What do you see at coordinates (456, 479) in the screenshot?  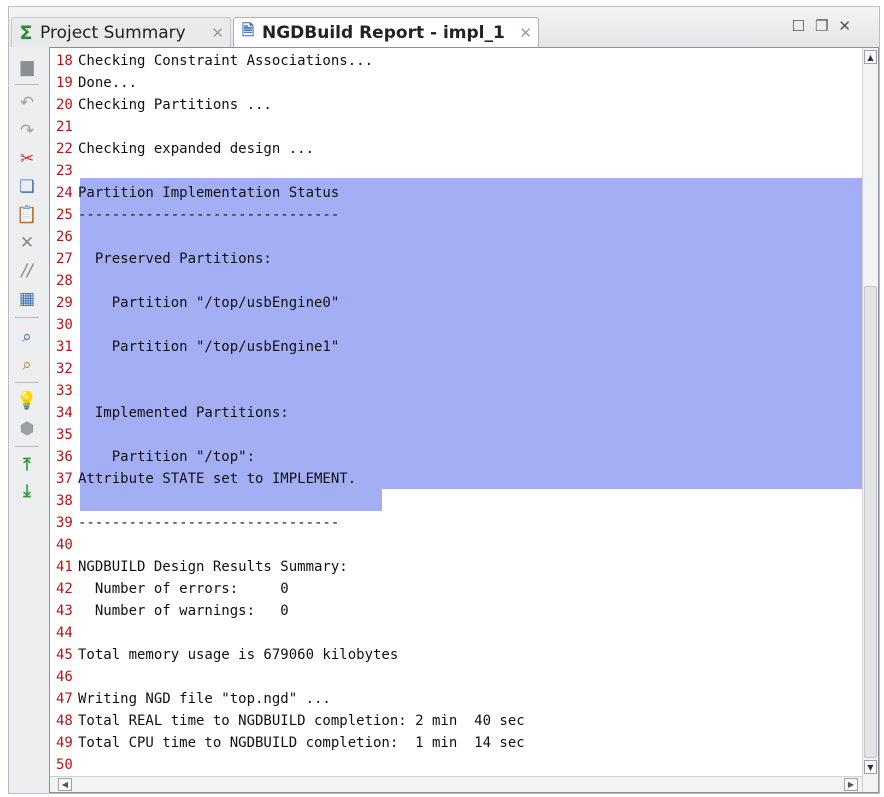 I see `code-line: 37 Attribute STATE set to IMPLEMENT.` at bounding box center [456, 479].